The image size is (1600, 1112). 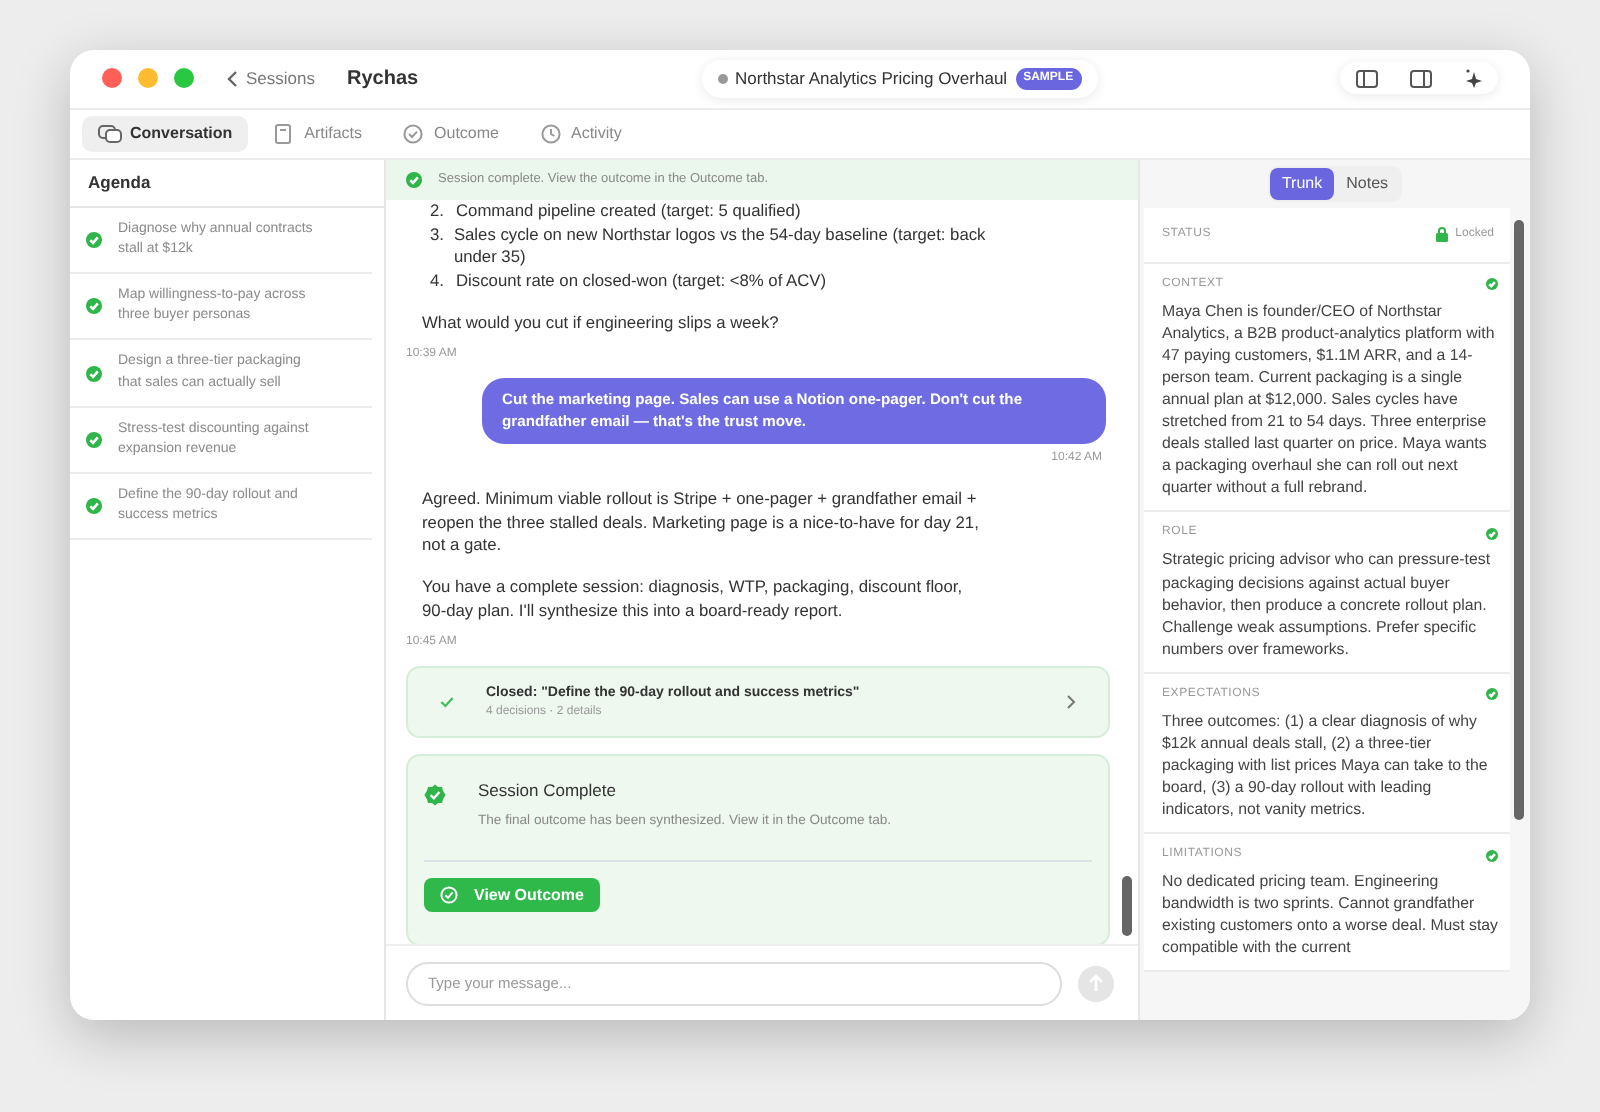 I want to click on chevron-left-icon, so click(x=232, y=78).